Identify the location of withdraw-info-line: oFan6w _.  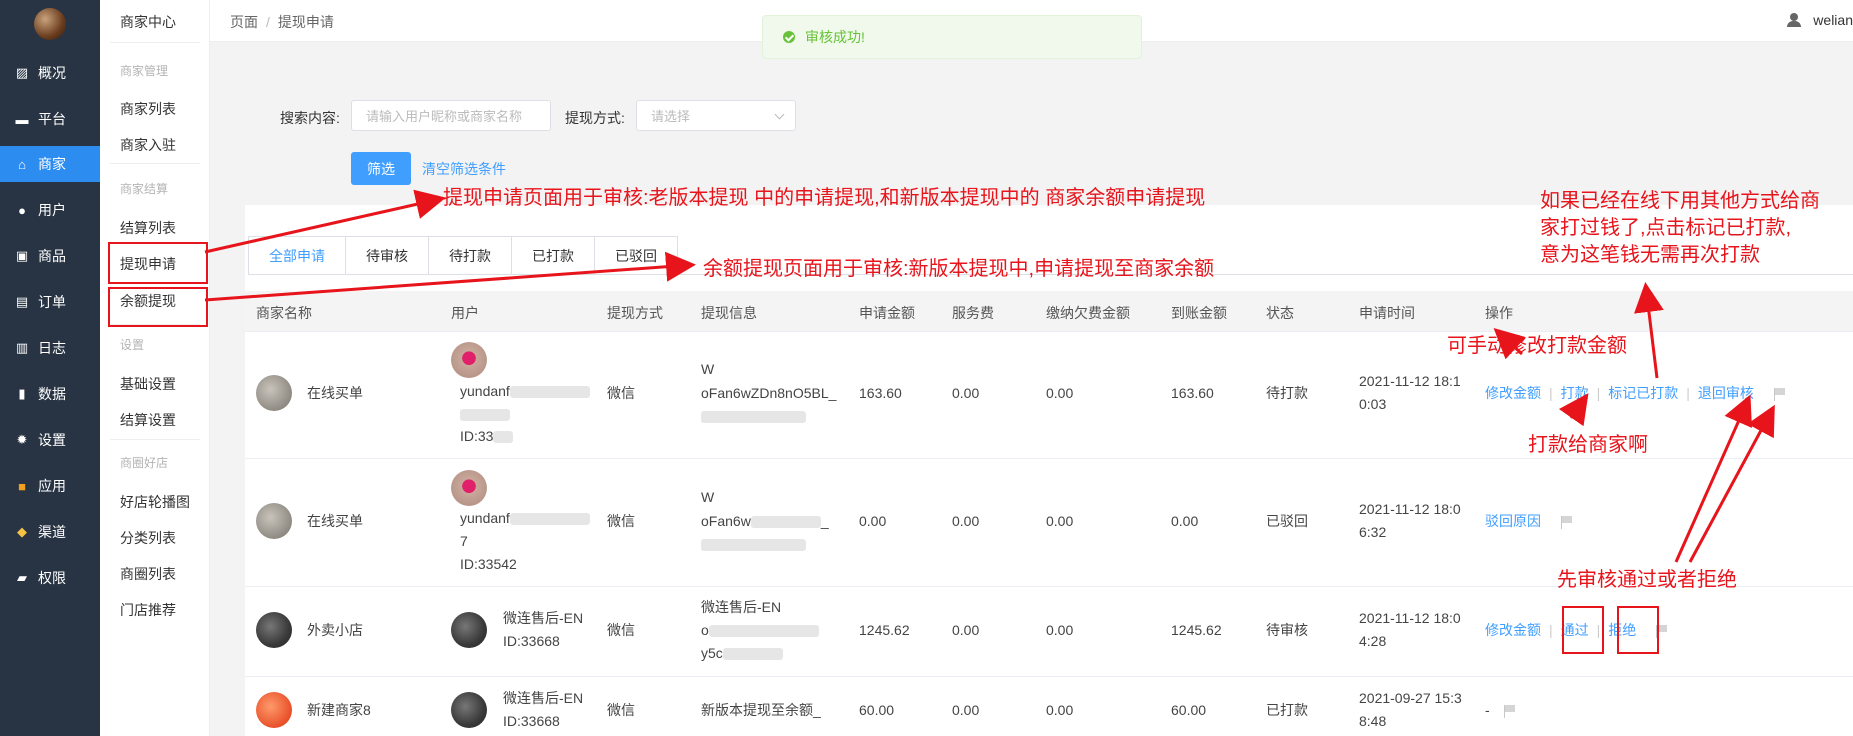
(765, 521).